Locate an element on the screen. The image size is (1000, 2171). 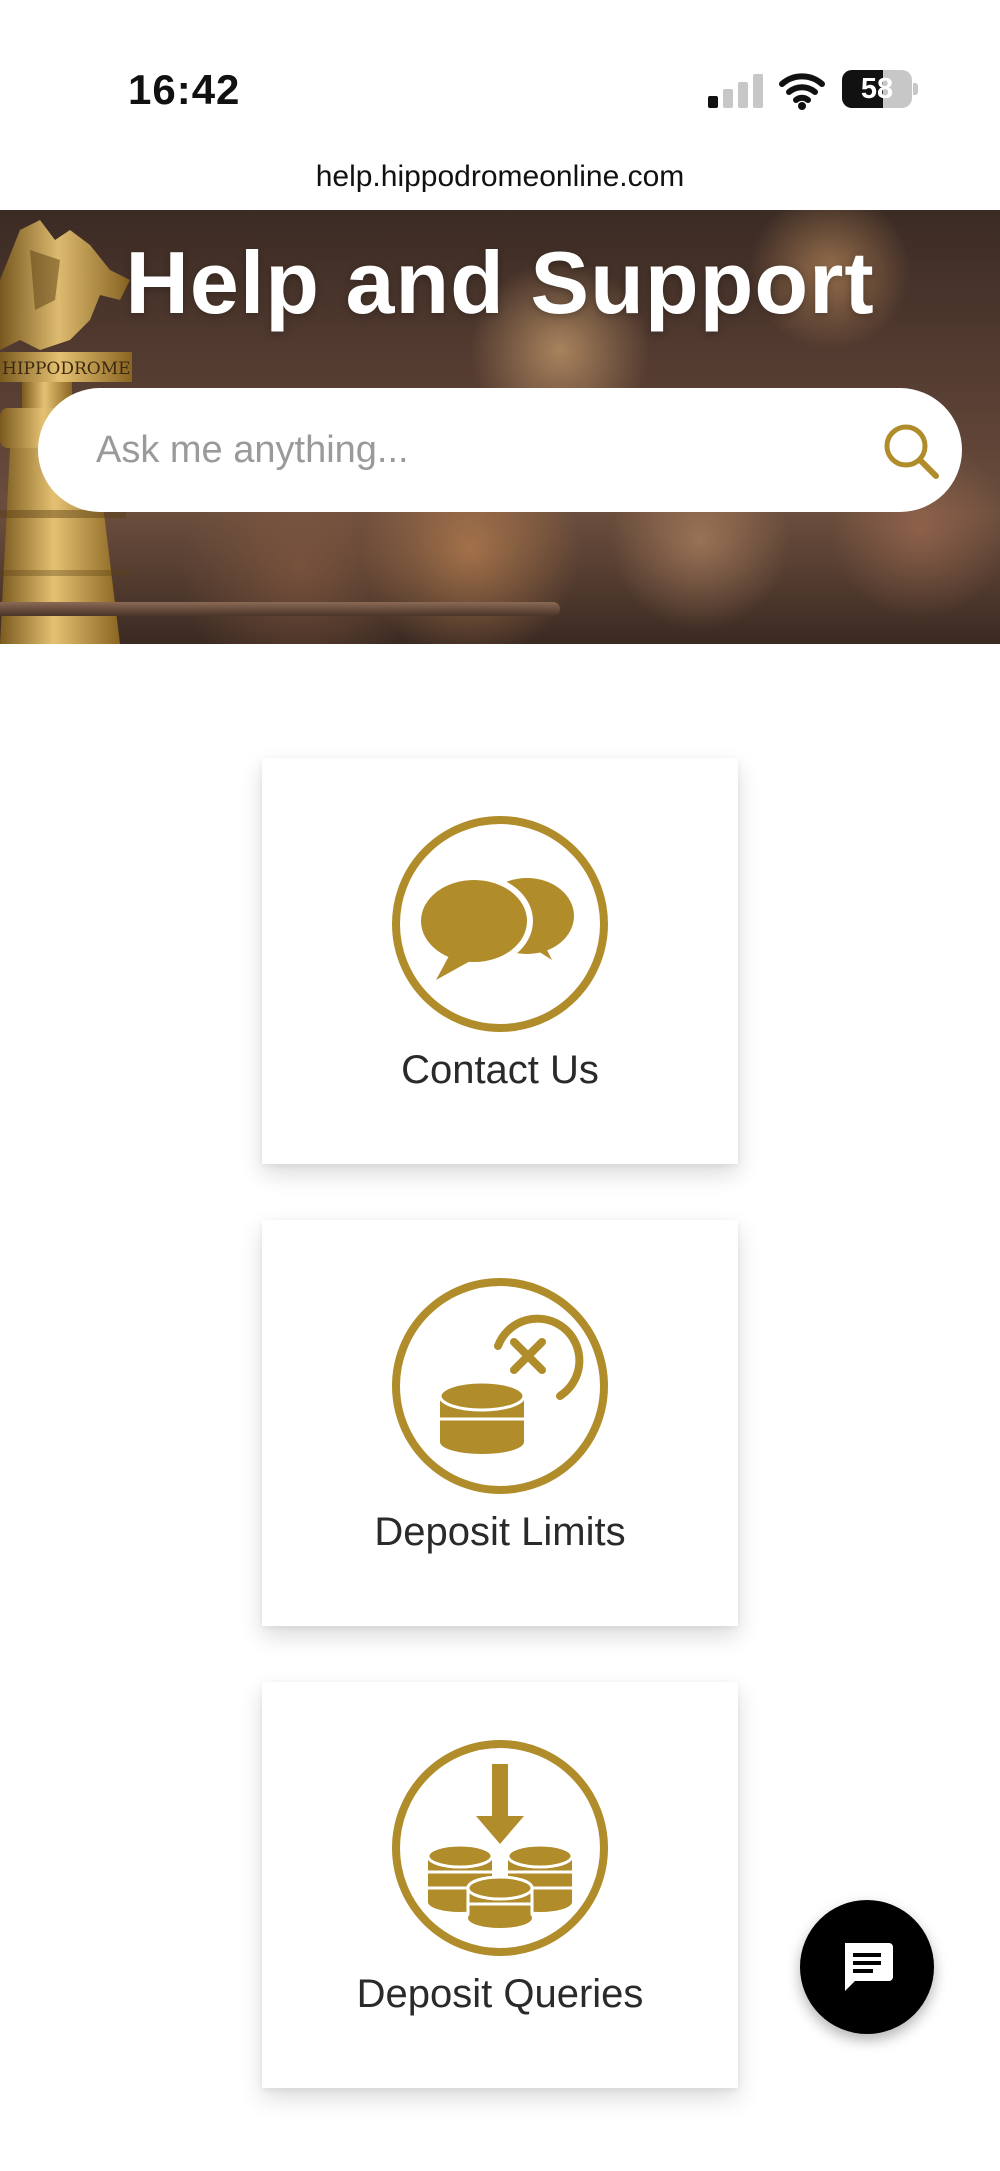
coins-limit-icon is located at coordinates (500, 1386).